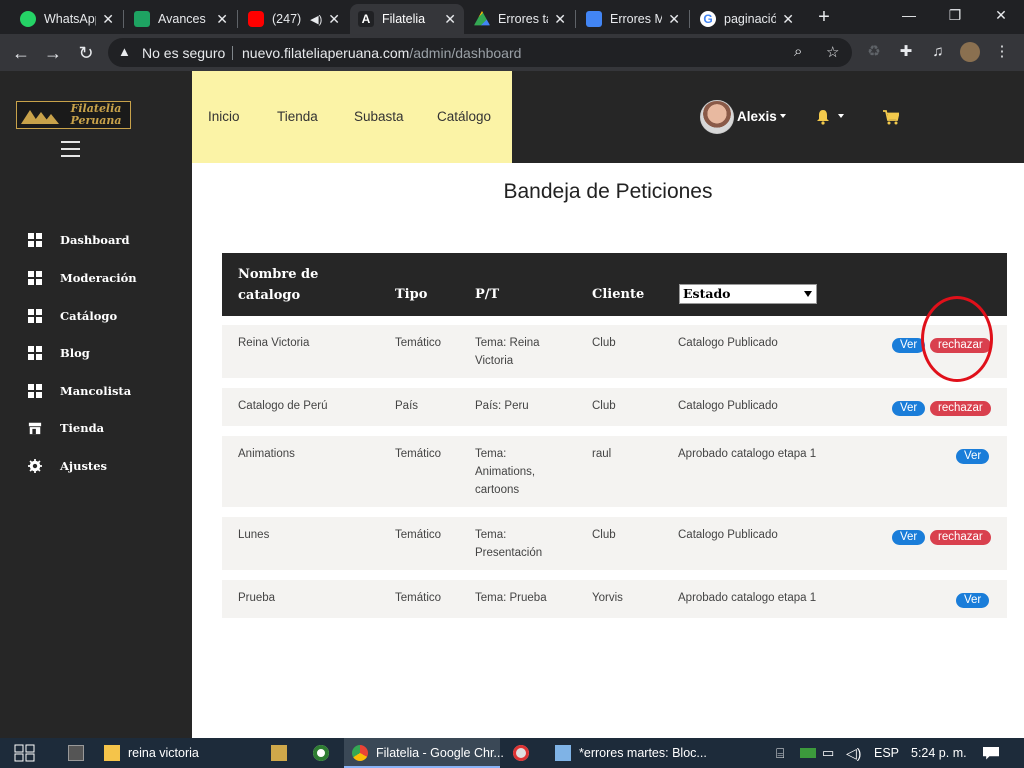 The image size is (1024, 768). Describe the element at coordinates (1002, 52) in the screenshot. I see `browser-menu-icon: ⋮` at that location.